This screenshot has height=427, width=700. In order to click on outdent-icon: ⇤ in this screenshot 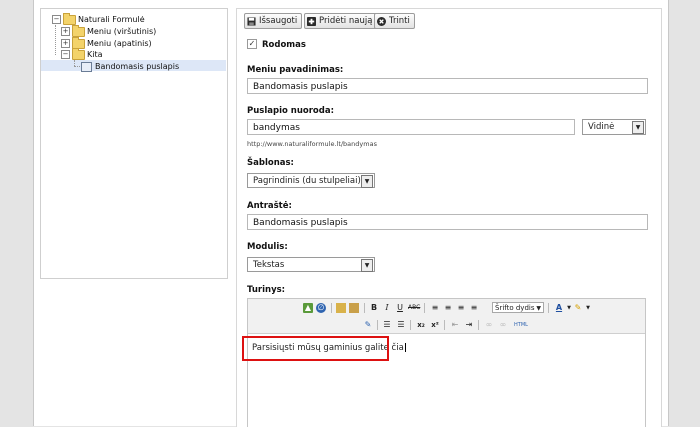, I will do `click(455, 325)`.